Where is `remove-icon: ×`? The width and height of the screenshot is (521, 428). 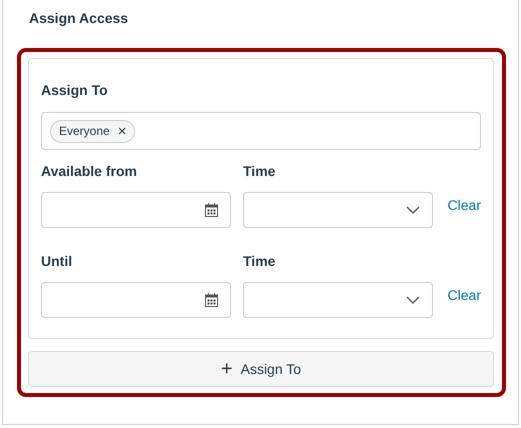 remove-icon: × is located at coordinates (122, 131).